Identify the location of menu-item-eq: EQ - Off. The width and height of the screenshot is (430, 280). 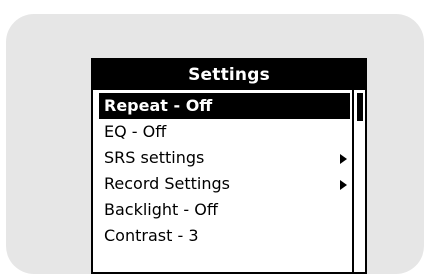
(224, 132).